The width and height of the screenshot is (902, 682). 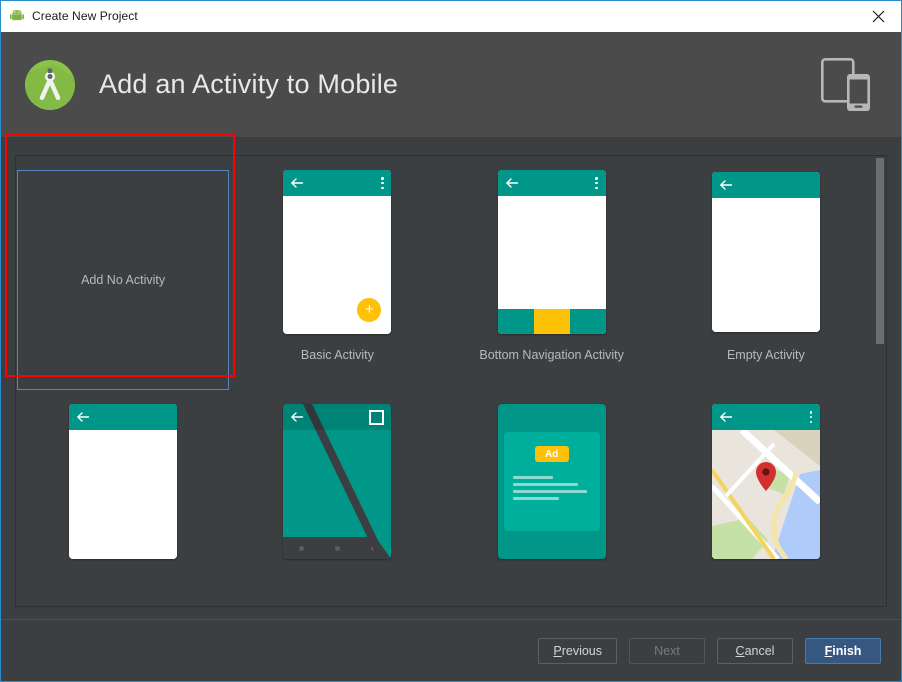 I want to click on gallery-item-empty-activity: Empty Activity, so click(x=766, y=280).